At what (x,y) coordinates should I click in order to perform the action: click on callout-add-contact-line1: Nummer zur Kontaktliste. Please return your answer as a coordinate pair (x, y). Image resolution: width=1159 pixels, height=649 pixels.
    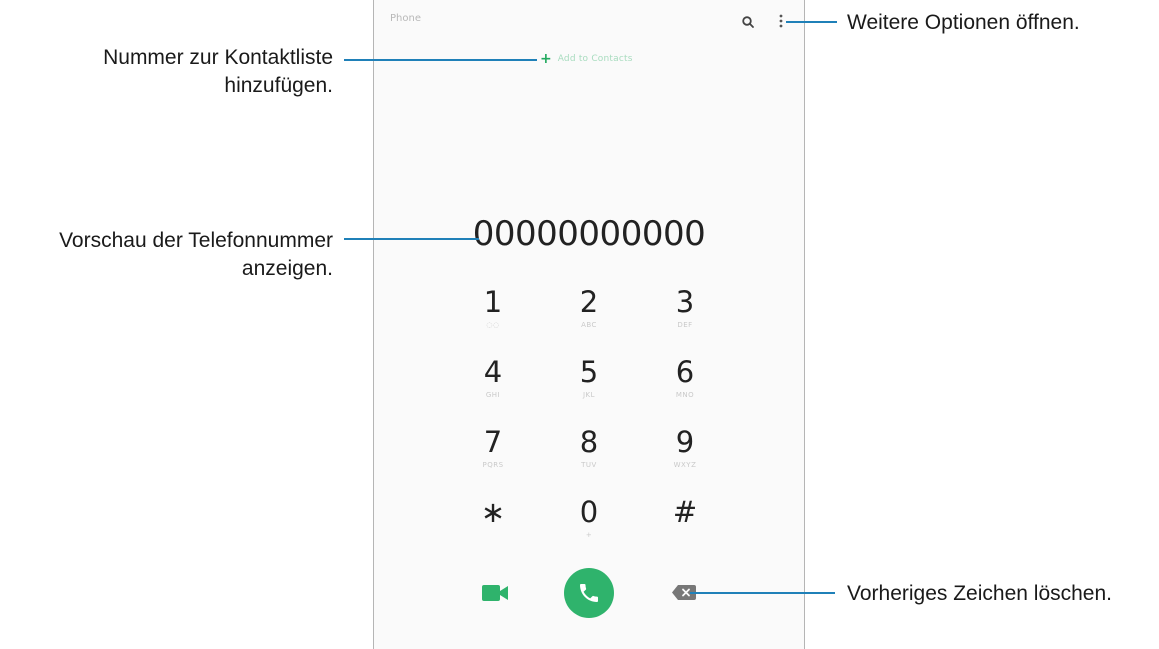
    Looking at the image, I should click on (218, 57).